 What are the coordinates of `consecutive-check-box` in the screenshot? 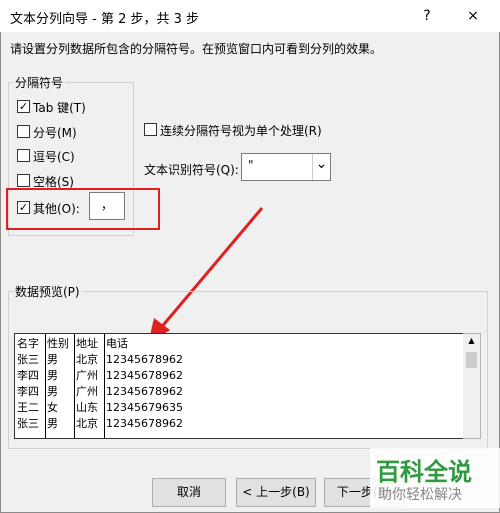 It's located at (150, 129).